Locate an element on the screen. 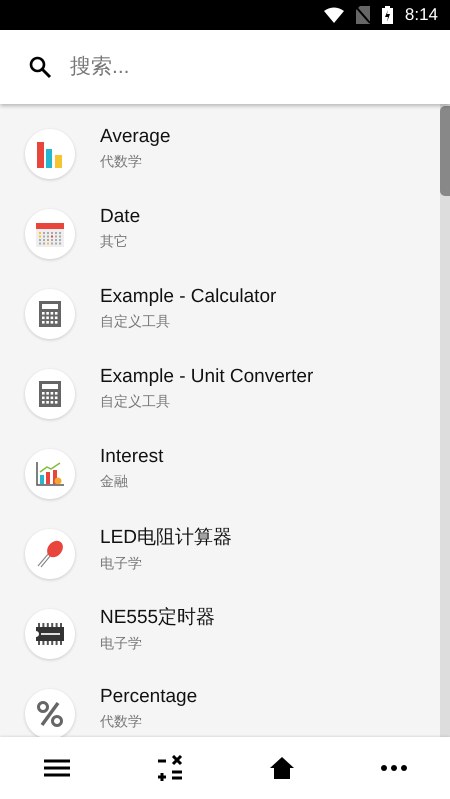 The width and height of the screenshot is (450, 799). growth-chart-icon is located at coordinates (50, 474).